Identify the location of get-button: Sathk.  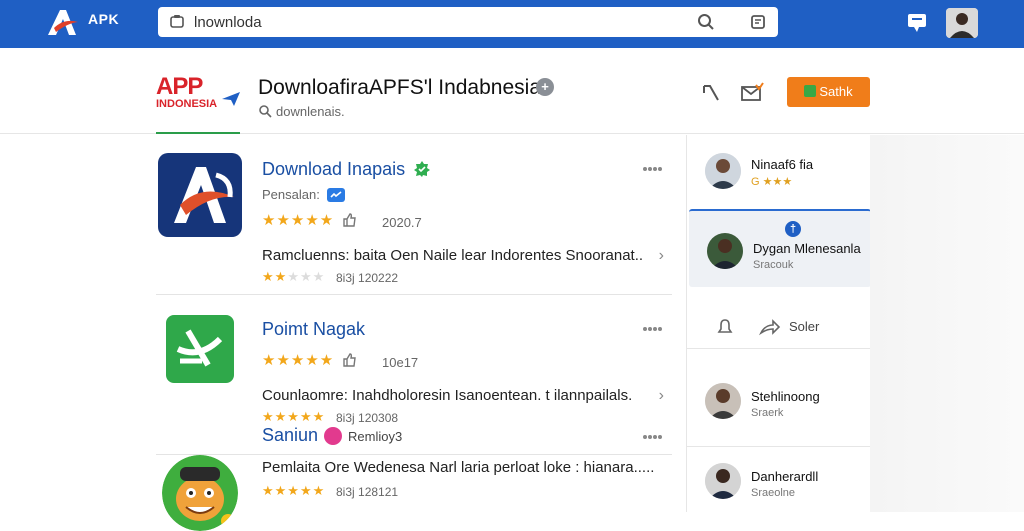
(828, 92).